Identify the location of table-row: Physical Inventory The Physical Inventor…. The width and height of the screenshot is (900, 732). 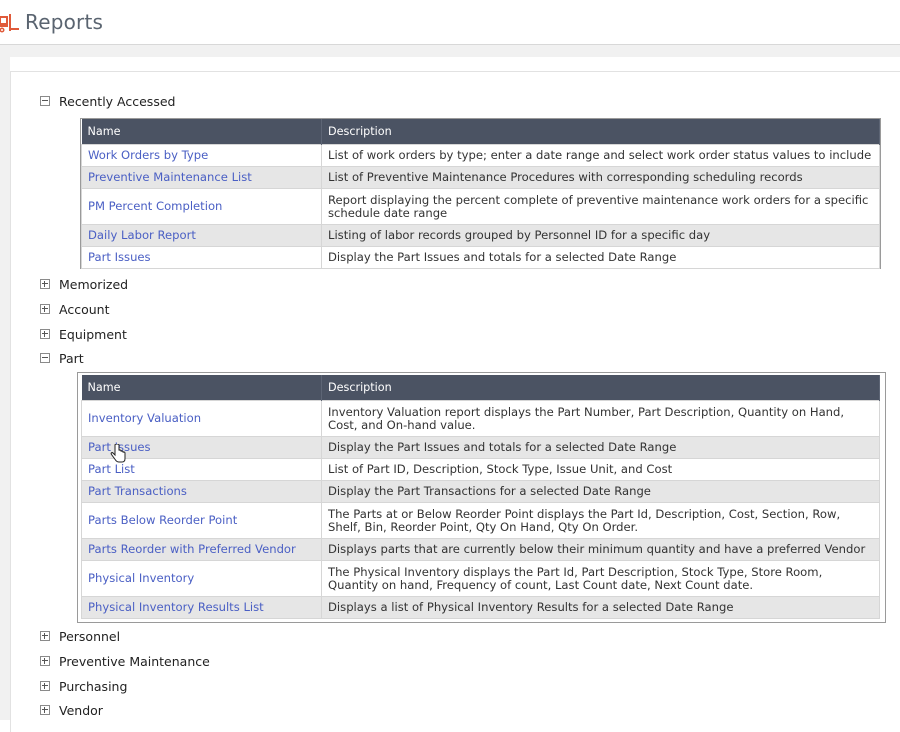
(480, 578).